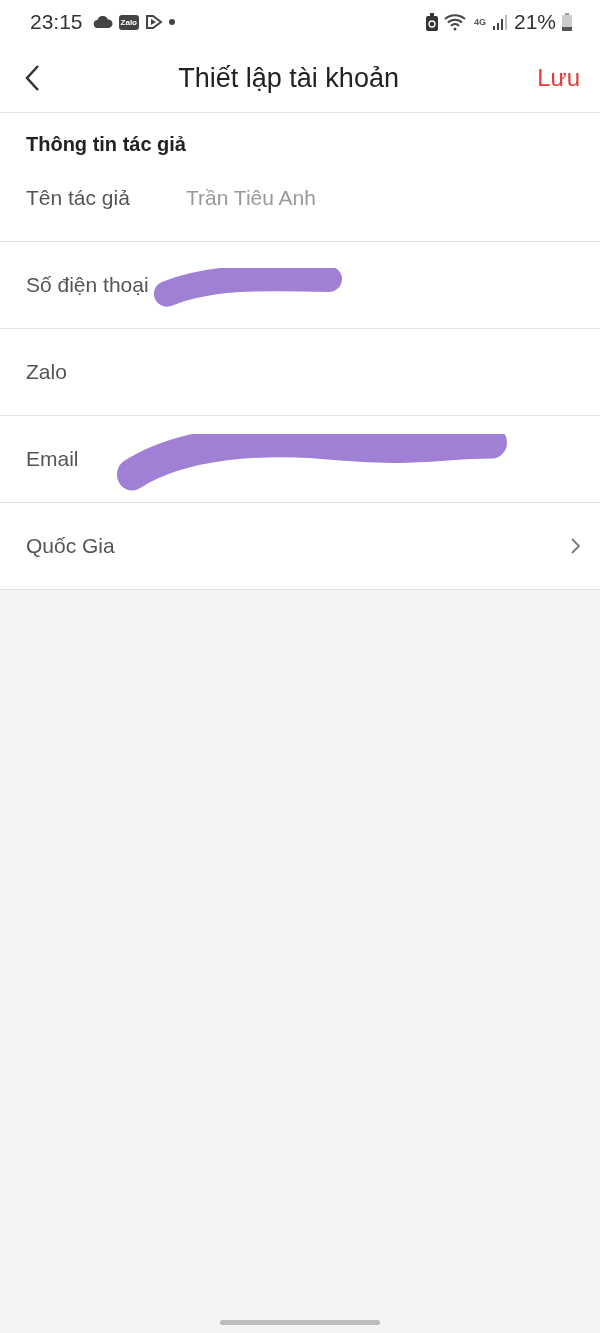  I want to click on dot-icon, so click(172, 22).